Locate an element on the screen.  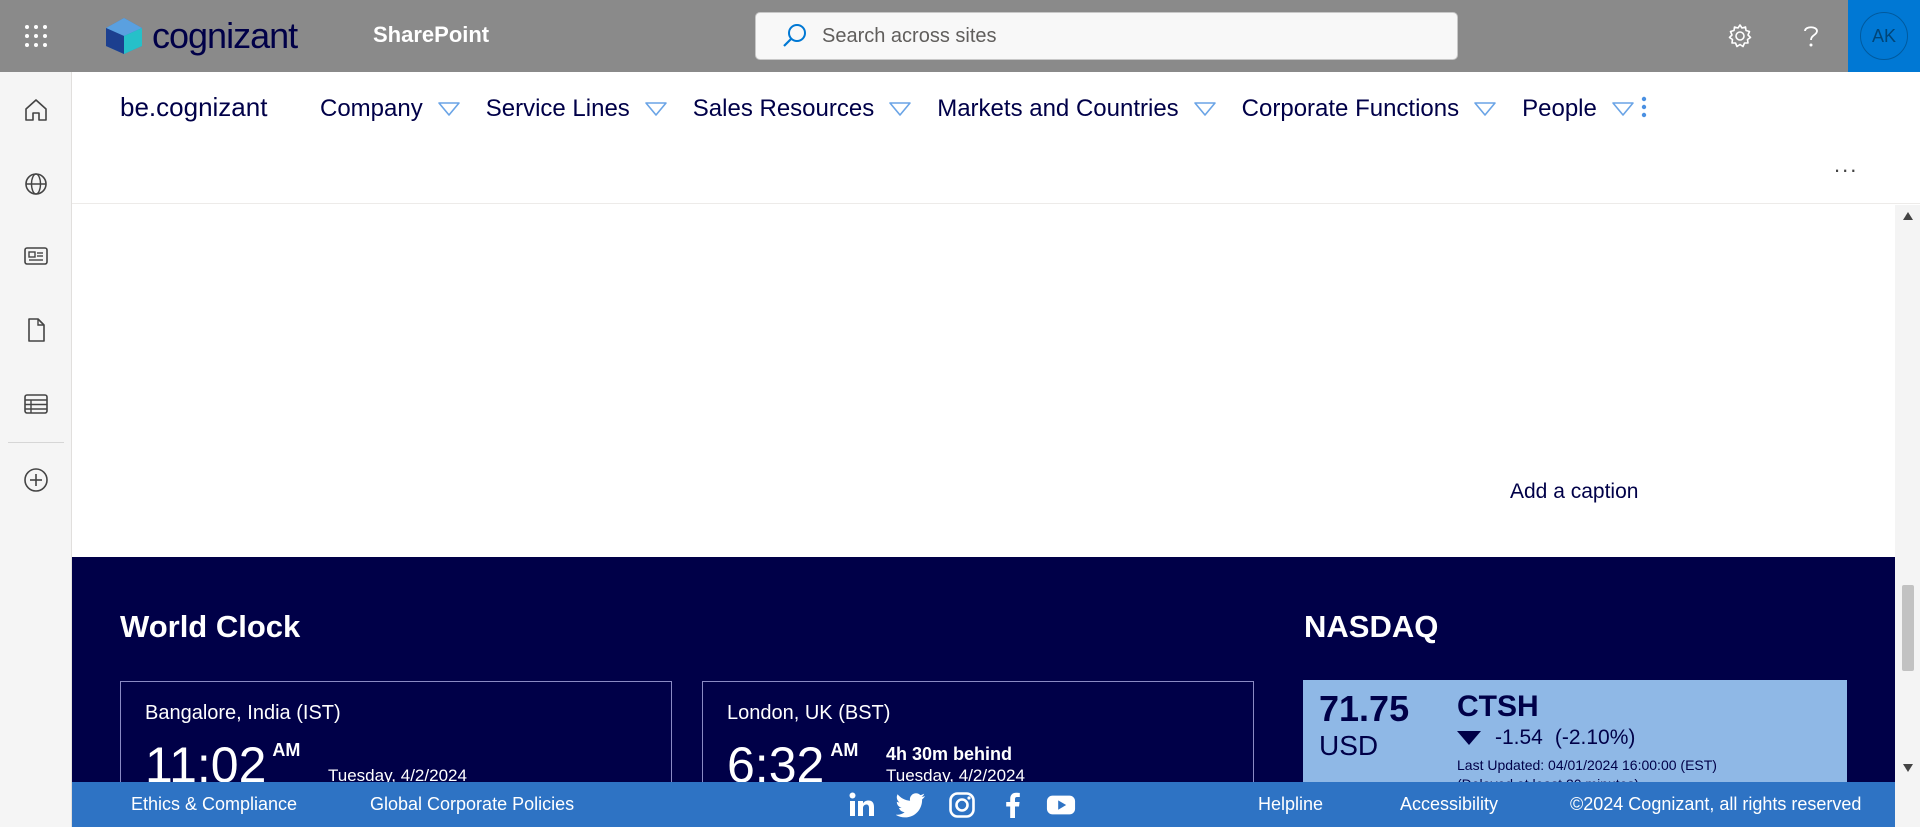
instagram-icon is located at coordinates (962, 805).